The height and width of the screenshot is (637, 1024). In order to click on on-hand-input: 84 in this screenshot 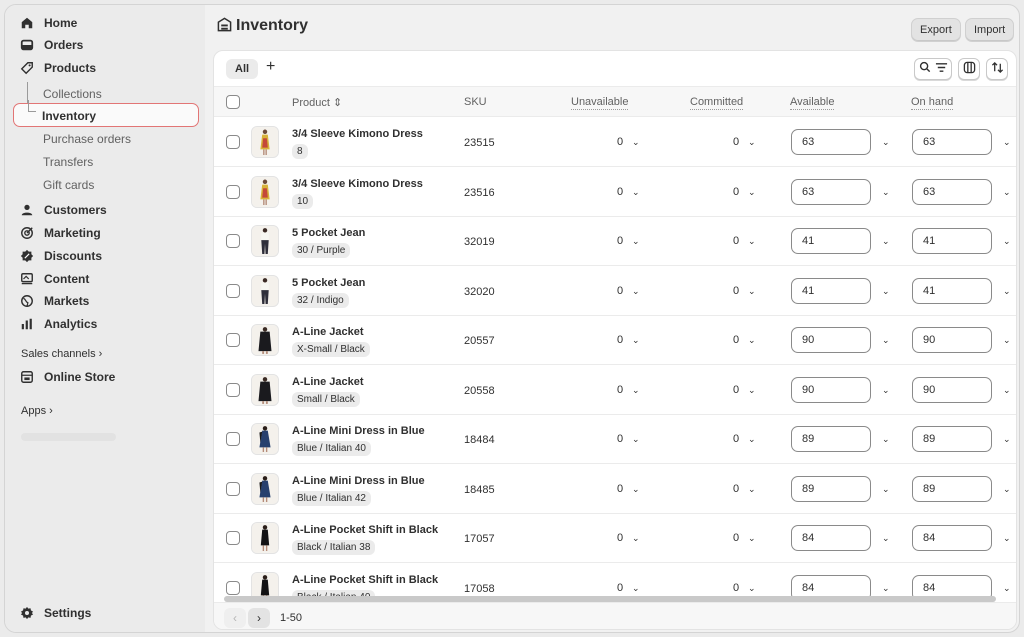, I will do `click(952, 538)`.